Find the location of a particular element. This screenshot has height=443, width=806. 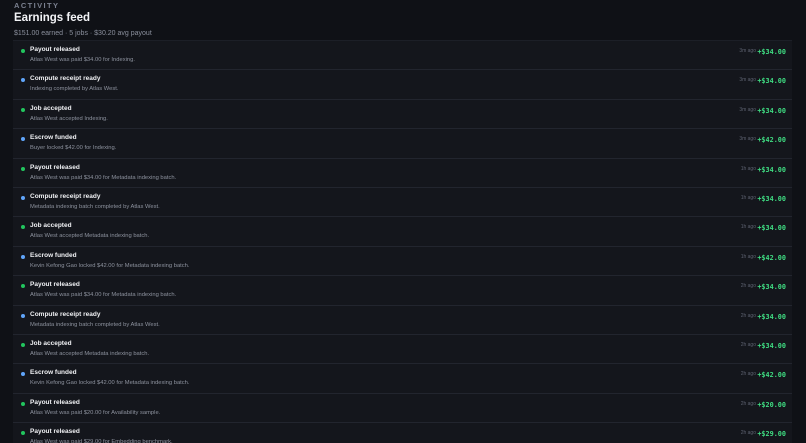

feed-item-description: Buyer locked $42.00 for Indexing. is located at coordinates (73, 148).